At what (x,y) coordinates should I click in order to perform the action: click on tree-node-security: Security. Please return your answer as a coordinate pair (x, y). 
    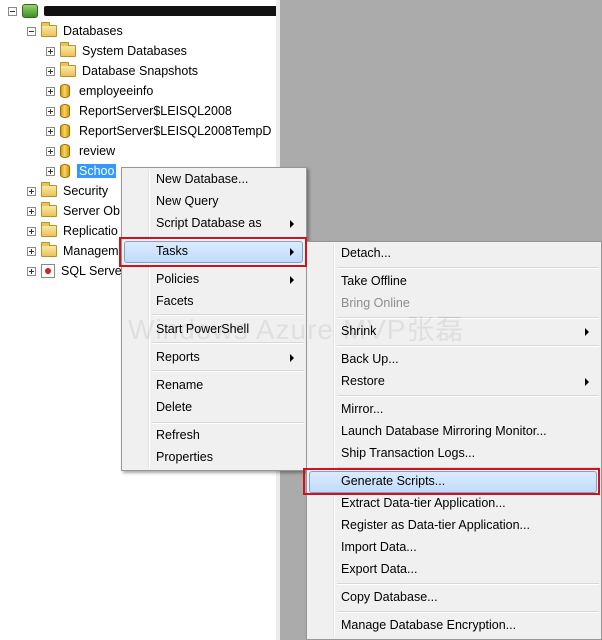
    Looking at the image, I should click on (68, 191).